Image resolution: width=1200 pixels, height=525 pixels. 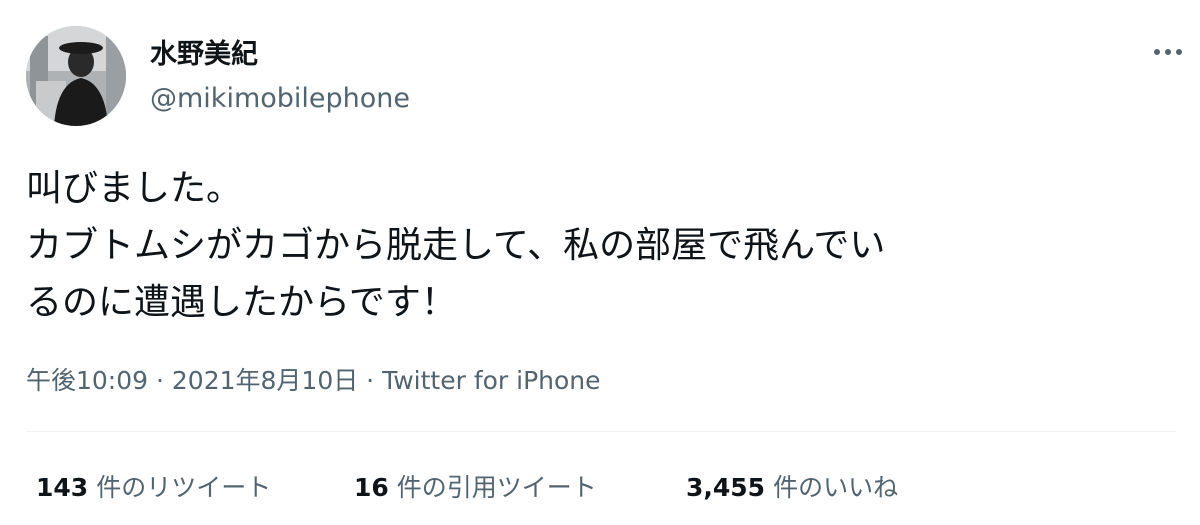 I want to click on retweet-count: 143, so click(x=62, y=487).